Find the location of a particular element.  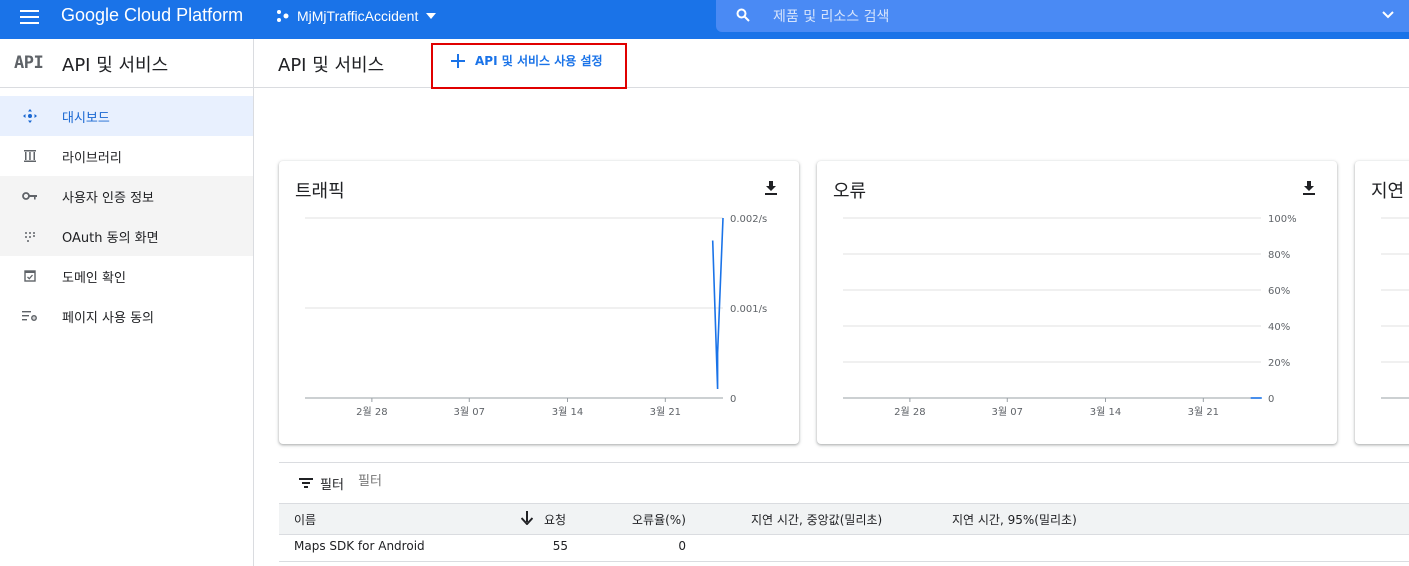

sidebar-item-label: 라이브러리 is located at coordinates (92, 158).